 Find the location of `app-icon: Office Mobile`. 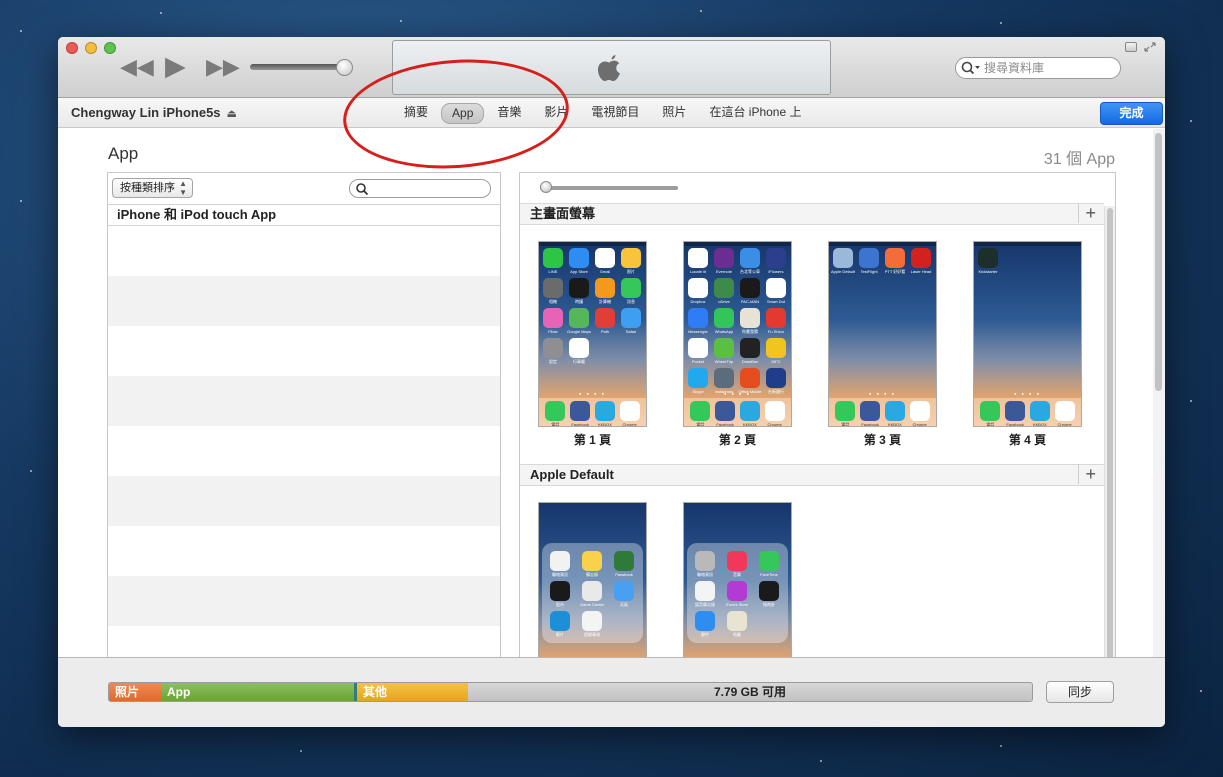

app-icon: Office Mobile is located at coordinates (750, 381).